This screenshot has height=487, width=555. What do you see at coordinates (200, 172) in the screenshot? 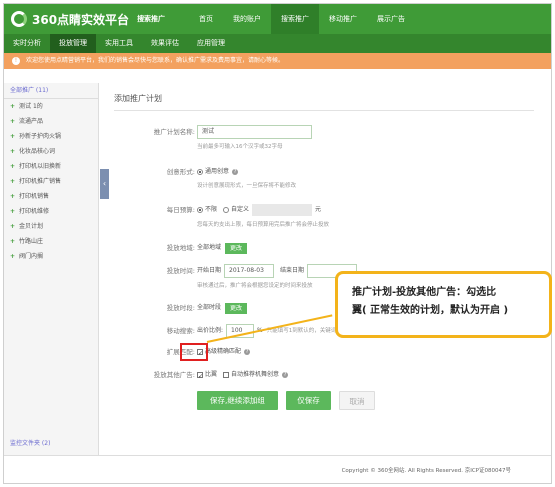
I see `creative-radio` at bounding box center [200, 172].